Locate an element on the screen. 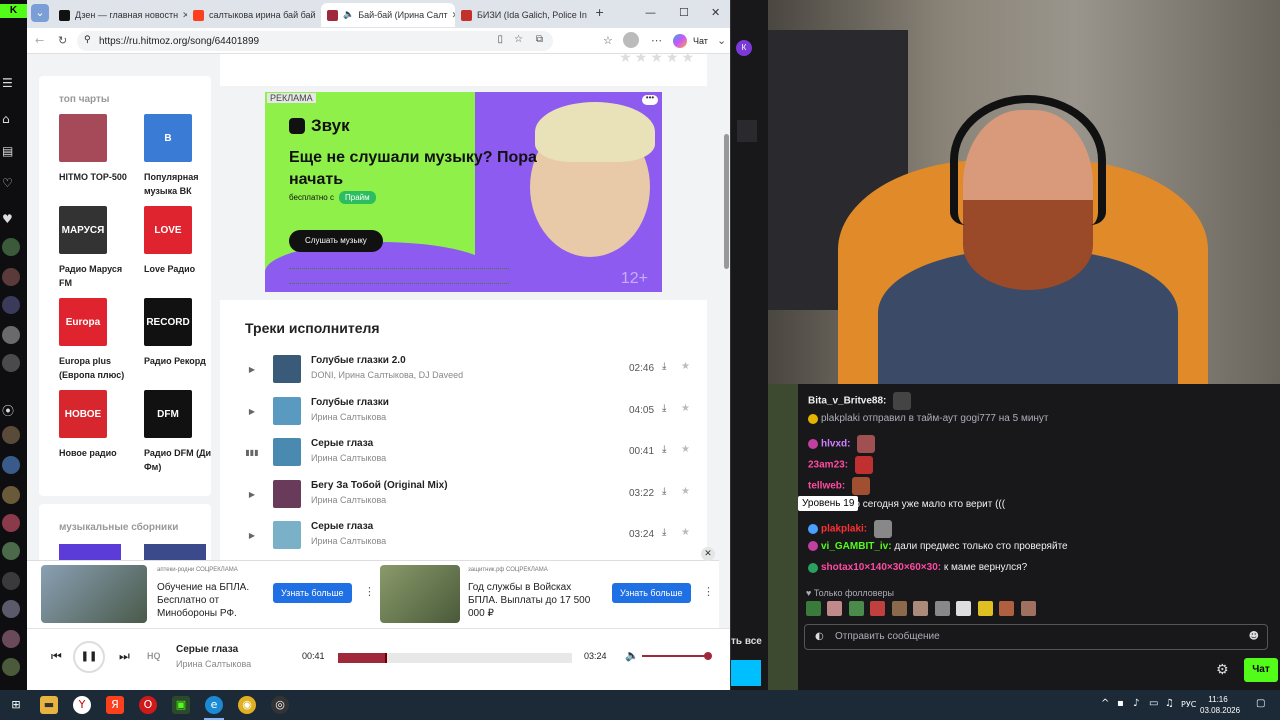  file-explorer-icon: ▬ is located at coordinates (49, 705).